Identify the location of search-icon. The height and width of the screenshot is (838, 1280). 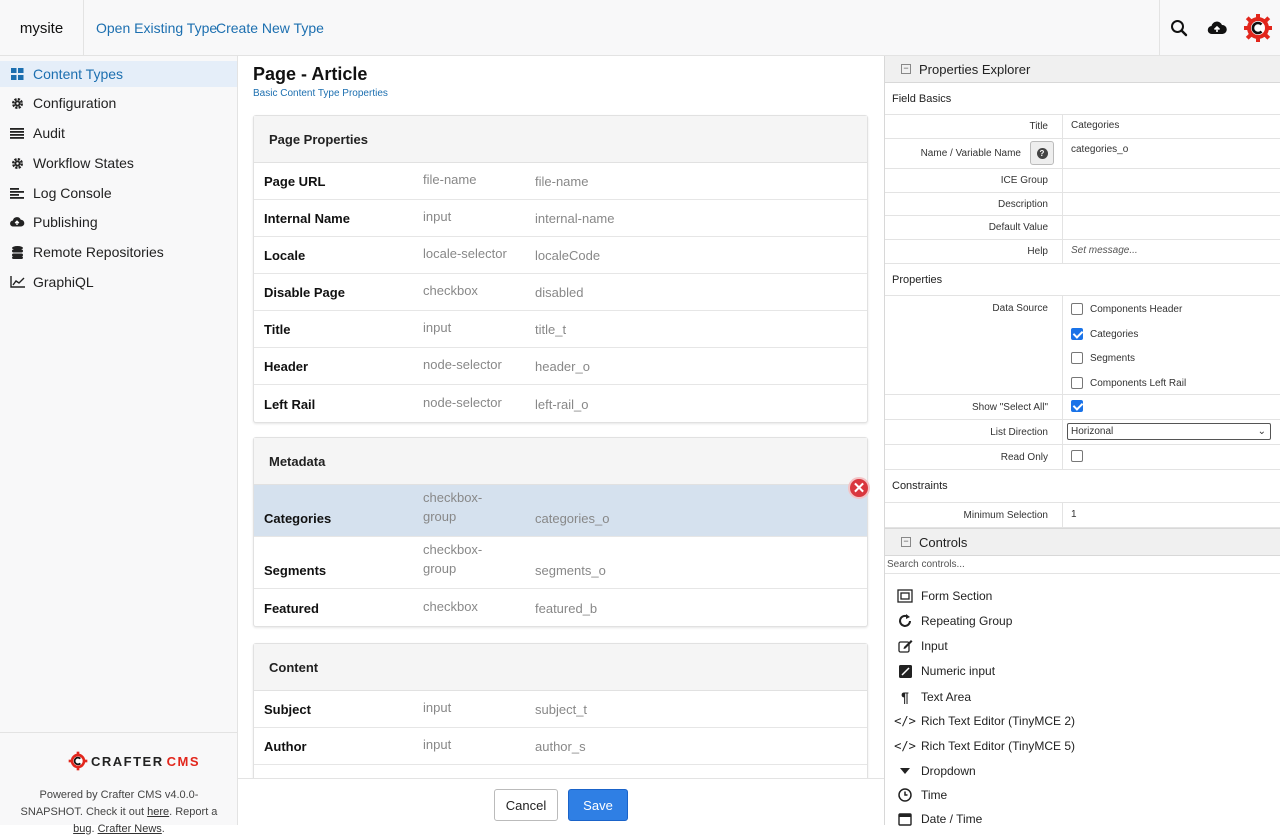
(1179, 28).